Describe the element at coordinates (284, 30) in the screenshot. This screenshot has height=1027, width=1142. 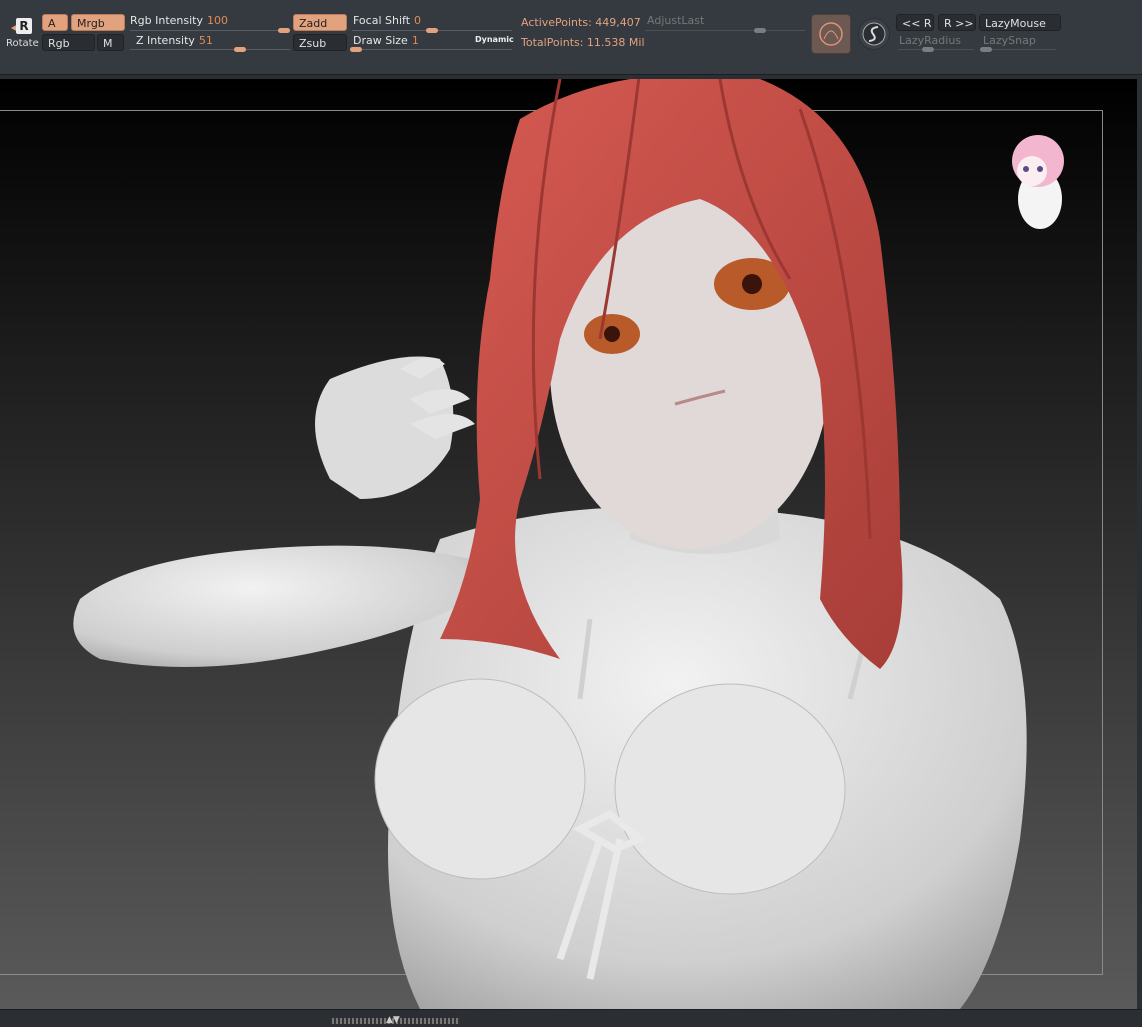
I see `rgb-intensity-knob` at that location.